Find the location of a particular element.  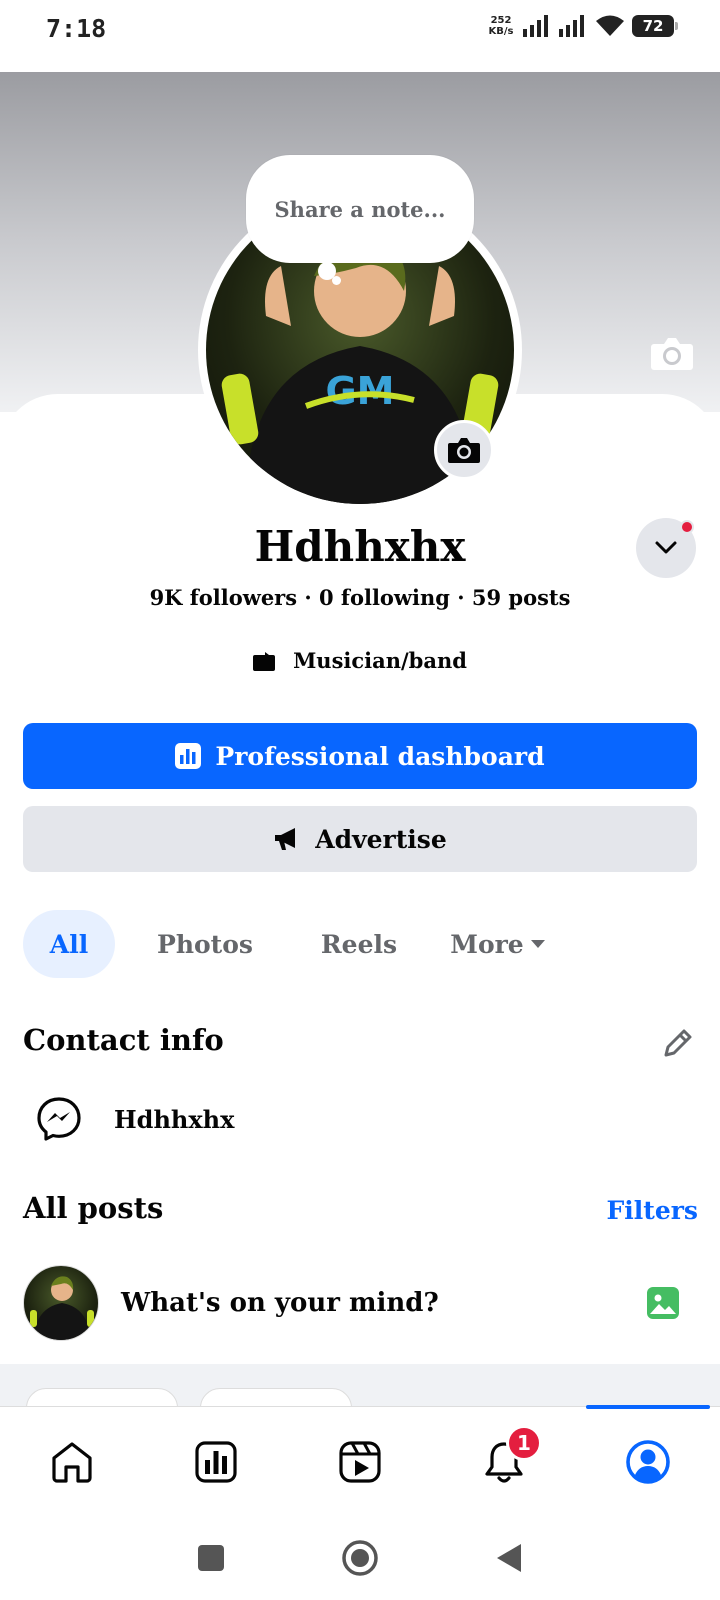

avatar-thumbnail is located at coordinates (62, 1308).